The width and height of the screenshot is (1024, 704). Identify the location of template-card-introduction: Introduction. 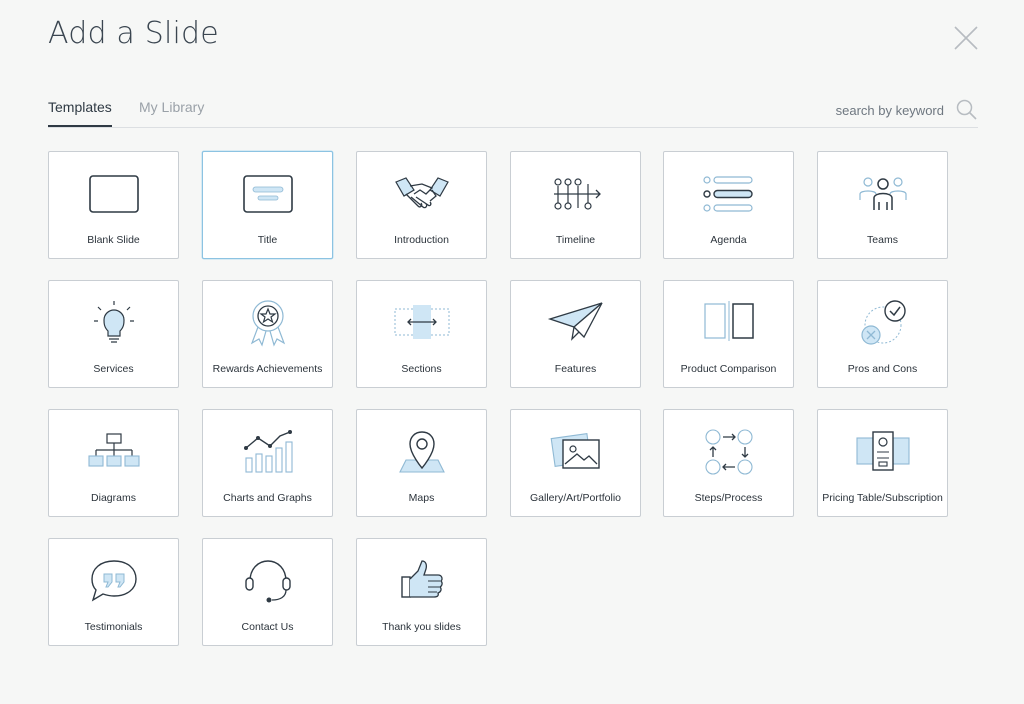
(421, 205).